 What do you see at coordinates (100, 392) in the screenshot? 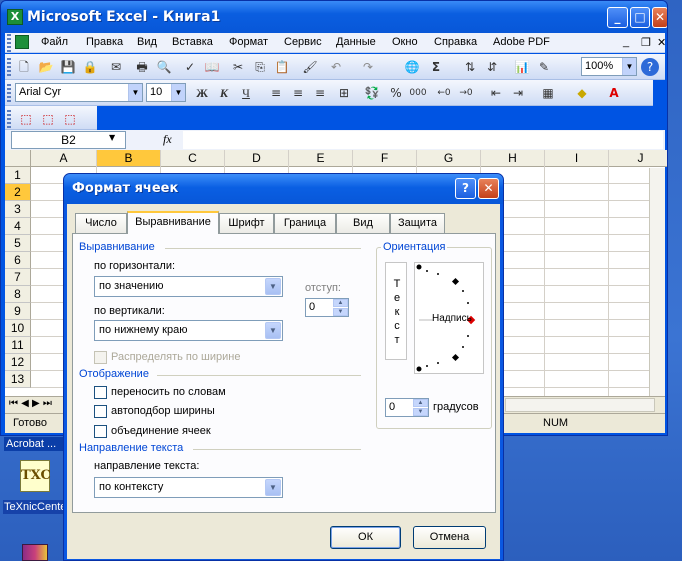
I see `wrap-text-checkbox` at bounding box center [100, 392].